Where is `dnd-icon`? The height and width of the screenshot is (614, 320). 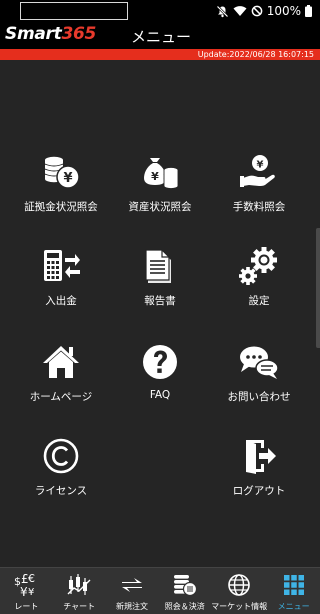 dnd-icon is located at coordinates (257, 11).